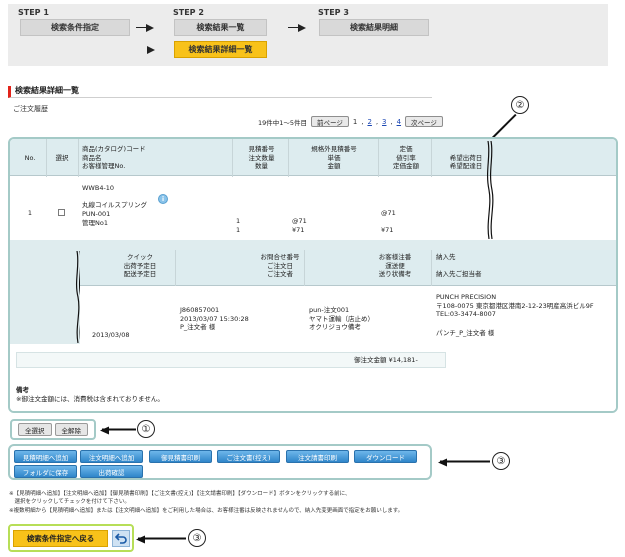 The image size is (625, 557). Describe the element at coordinates (92, 157) in the screenshot. I see `header-product-name: 商品名` at that location.